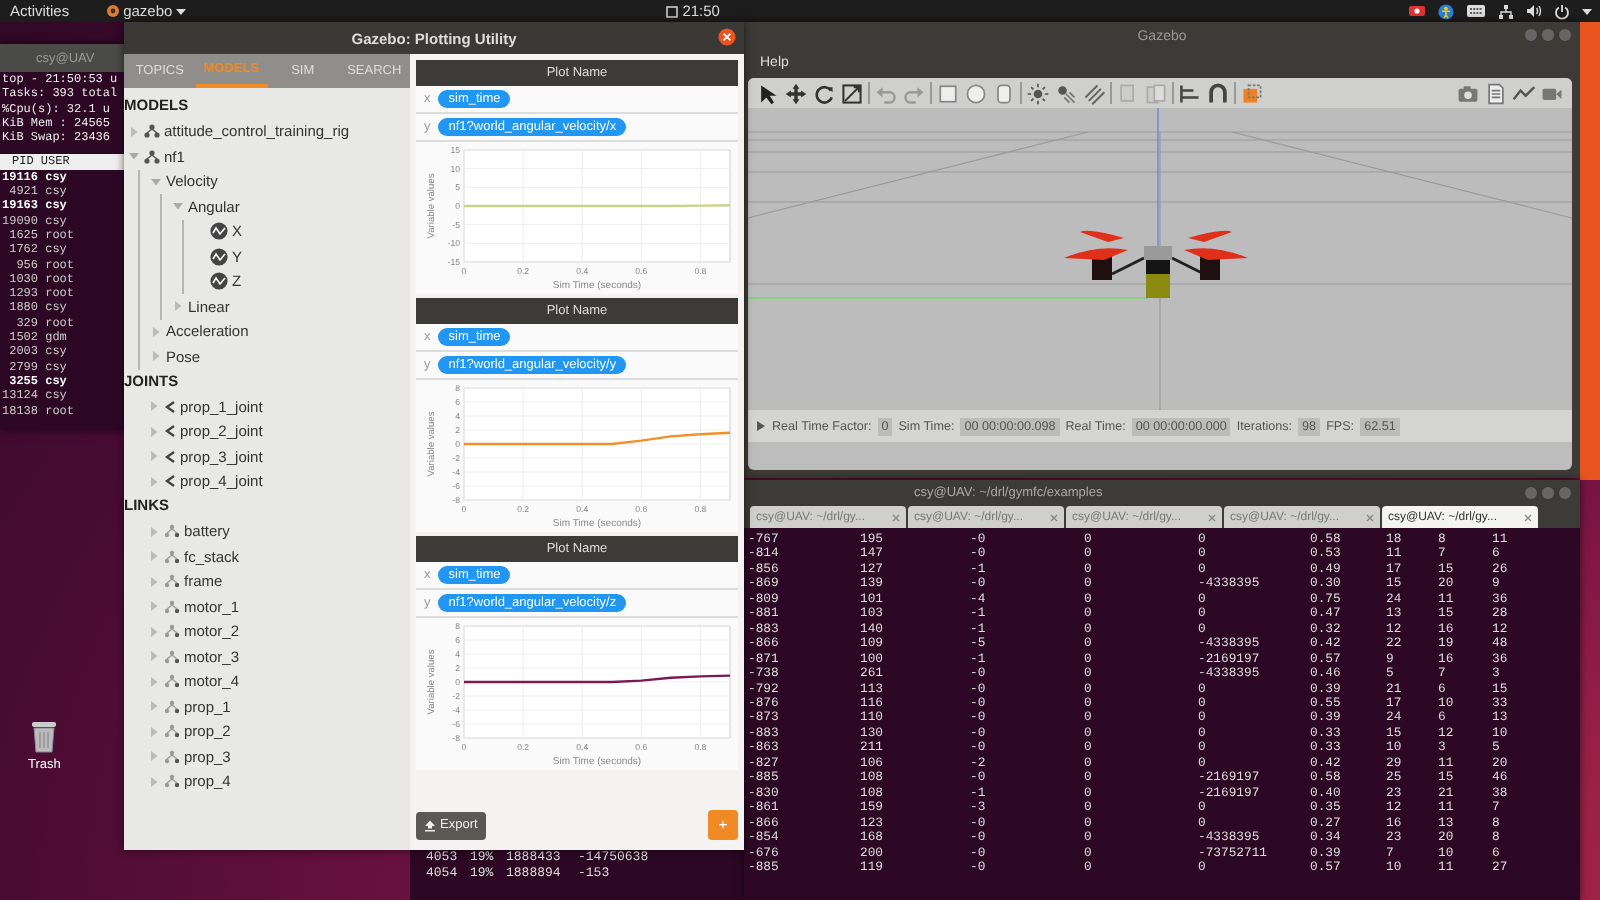 The height and width of the screenshot is (900, 1600). I want to click on cylinder-icon, so click(1004, 93).